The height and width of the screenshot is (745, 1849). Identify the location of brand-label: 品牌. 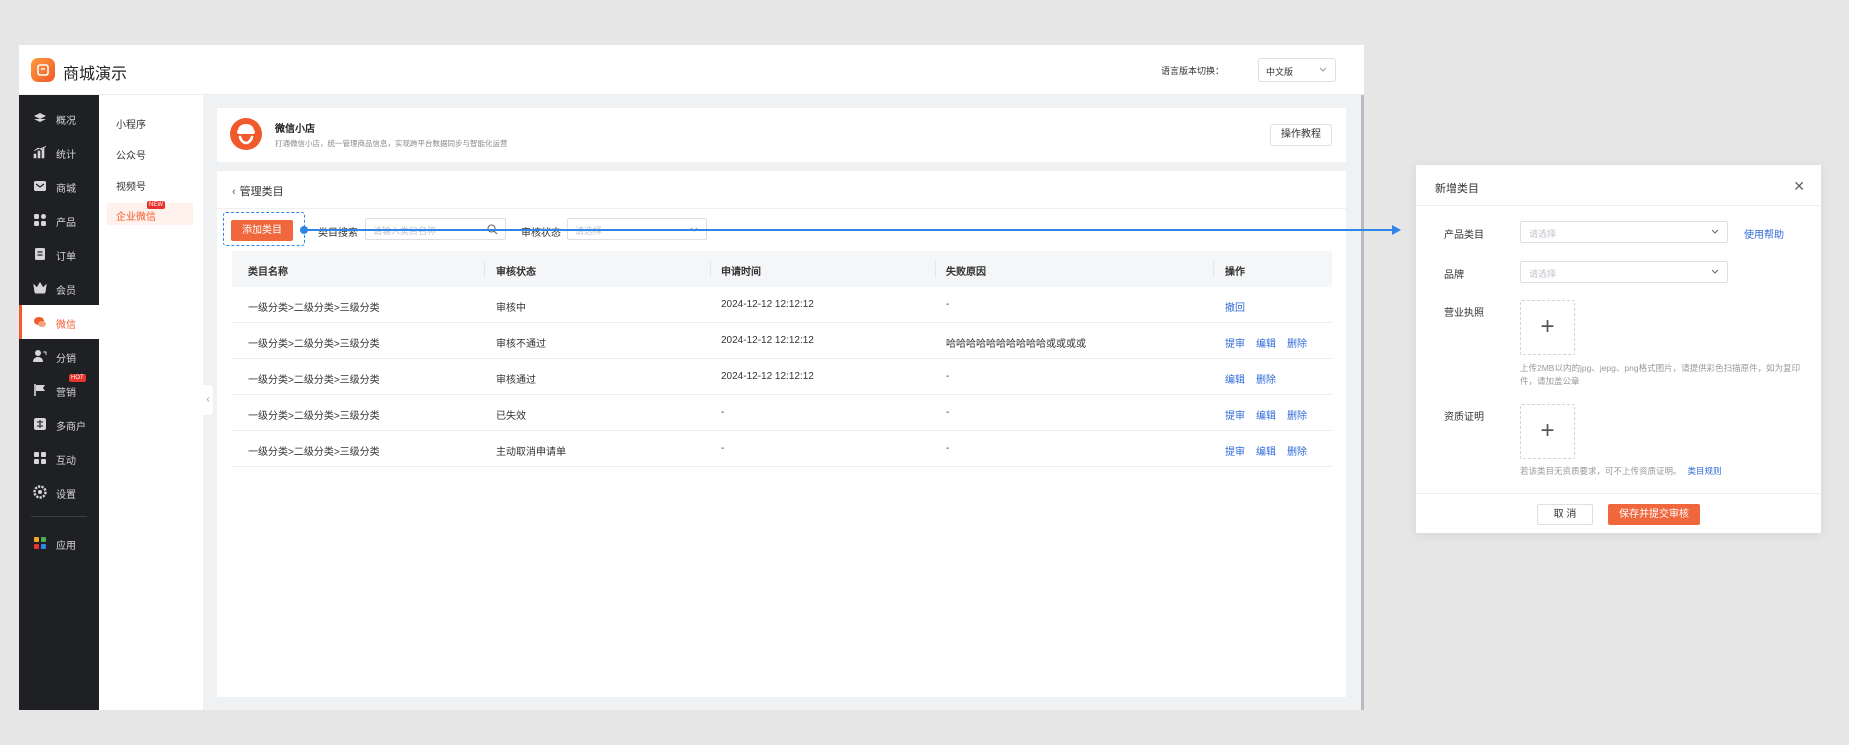
(1454, 275).